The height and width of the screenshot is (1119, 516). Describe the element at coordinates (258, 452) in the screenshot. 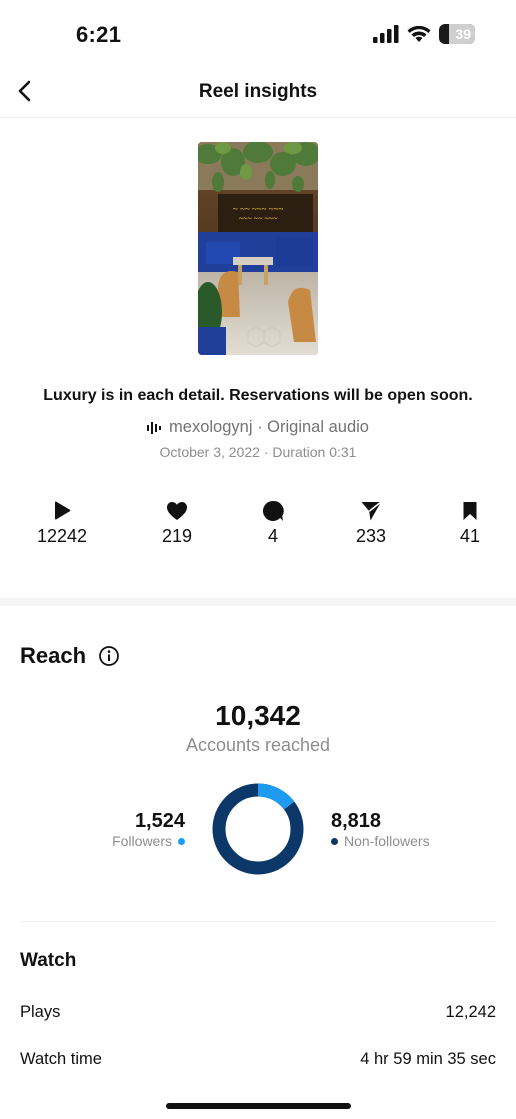

I see `reel-meta: October 3, 2022 · Duration 0:31` at that location.